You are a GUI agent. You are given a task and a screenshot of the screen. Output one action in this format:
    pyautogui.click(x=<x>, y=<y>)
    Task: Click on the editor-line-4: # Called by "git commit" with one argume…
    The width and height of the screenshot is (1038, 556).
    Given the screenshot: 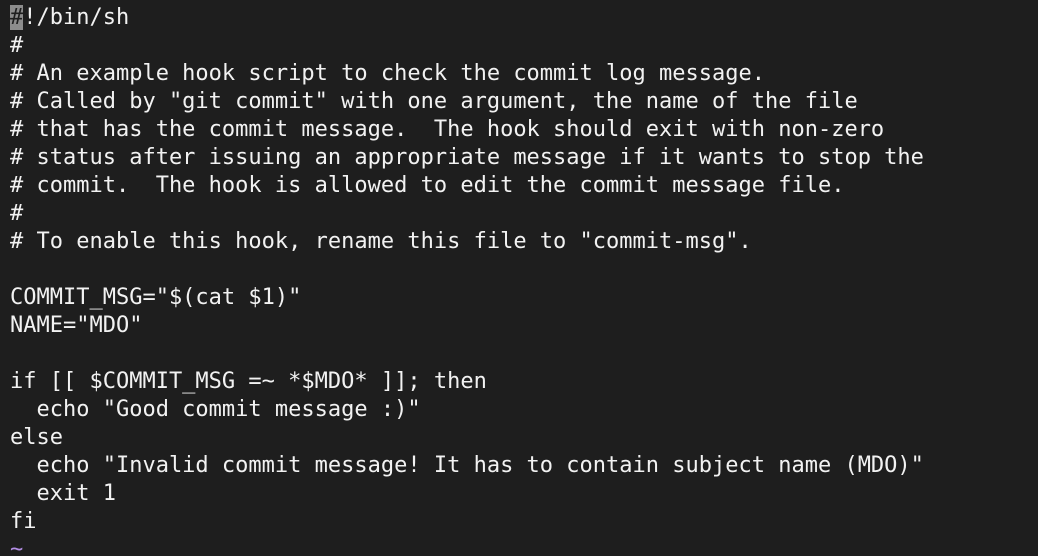 What is the action you would take?
    pyautogui.click(x=519, y=102)
    